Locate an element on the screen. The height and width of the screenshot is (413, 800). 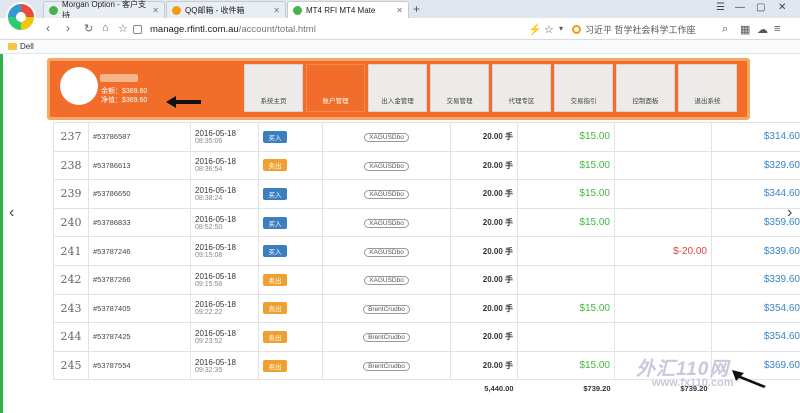
tab-qq-mail: QQ邮箱 - 收件箱 ✕ is located at coordinates (226, 9).